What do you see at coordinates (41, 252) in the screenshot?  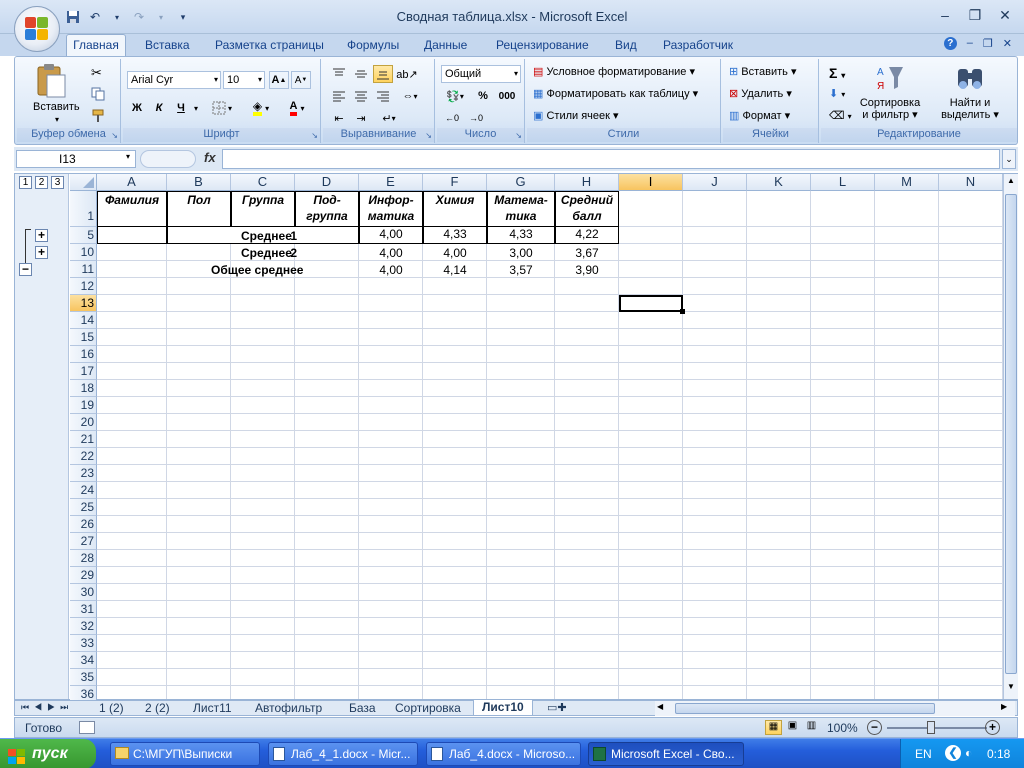 I see `expand-group-2-button: +` at bounding box center [41, 252].